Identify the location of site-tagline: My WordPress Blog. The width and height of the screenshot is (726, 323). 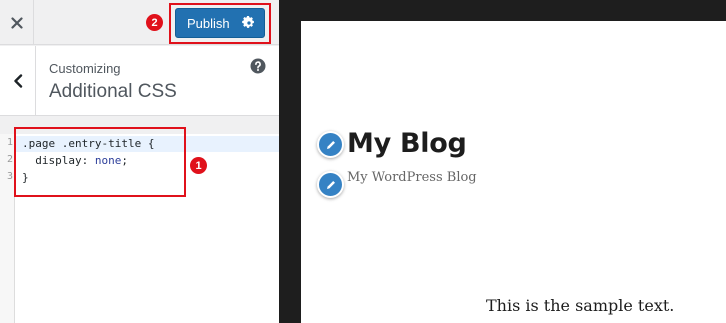
(412, 177).